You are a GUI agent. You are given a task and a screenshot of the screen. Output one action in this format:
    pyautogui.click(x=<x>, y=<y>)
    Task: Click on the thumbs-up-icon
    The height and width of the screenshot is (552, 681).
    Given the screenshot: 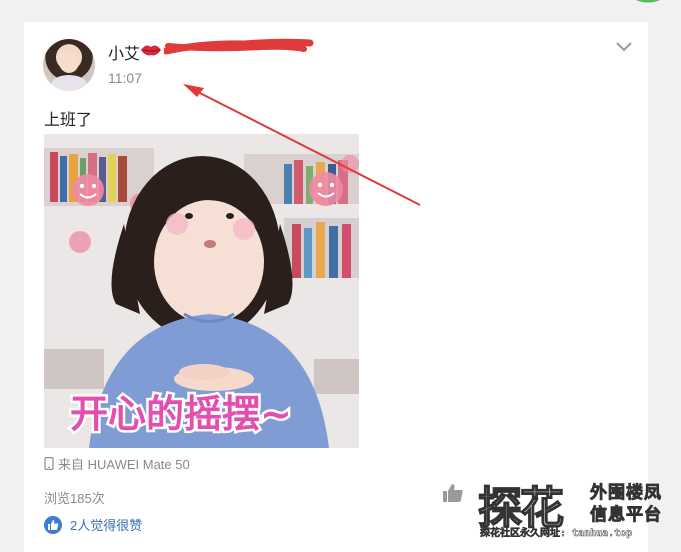 What is the action you would take?
    pyautogui.click(x=453, y=493)
    